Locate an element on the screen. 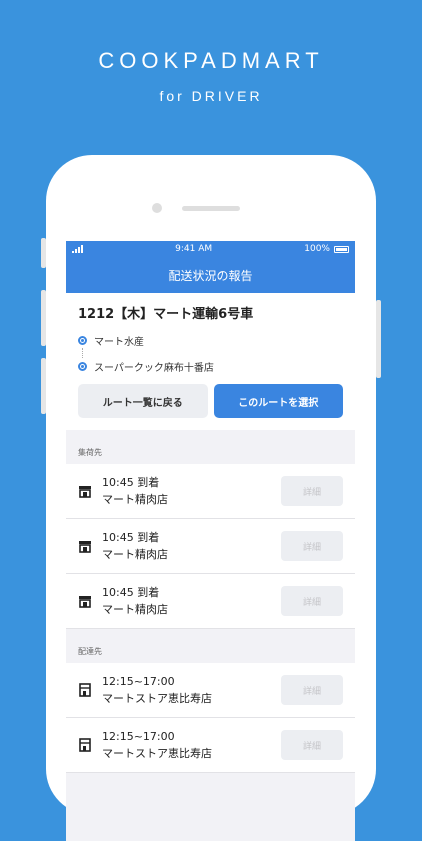 This screenshot has width=422, height=841. route-stop: マート水産 is located at coordinates (210, 340).